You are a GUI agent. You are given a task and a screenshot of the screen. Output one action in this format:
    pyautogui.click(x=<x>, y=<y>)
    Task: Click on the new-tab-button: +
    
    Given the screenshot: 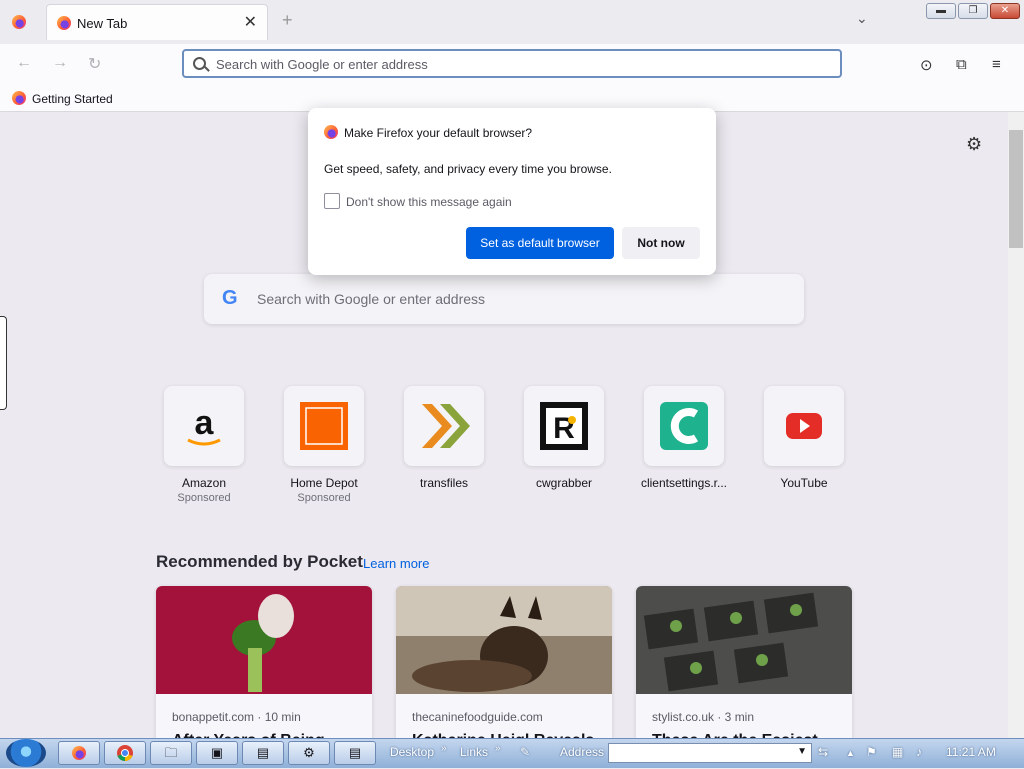 What is the action you would take?
    pyautogui.click(x=287, y=20)
    